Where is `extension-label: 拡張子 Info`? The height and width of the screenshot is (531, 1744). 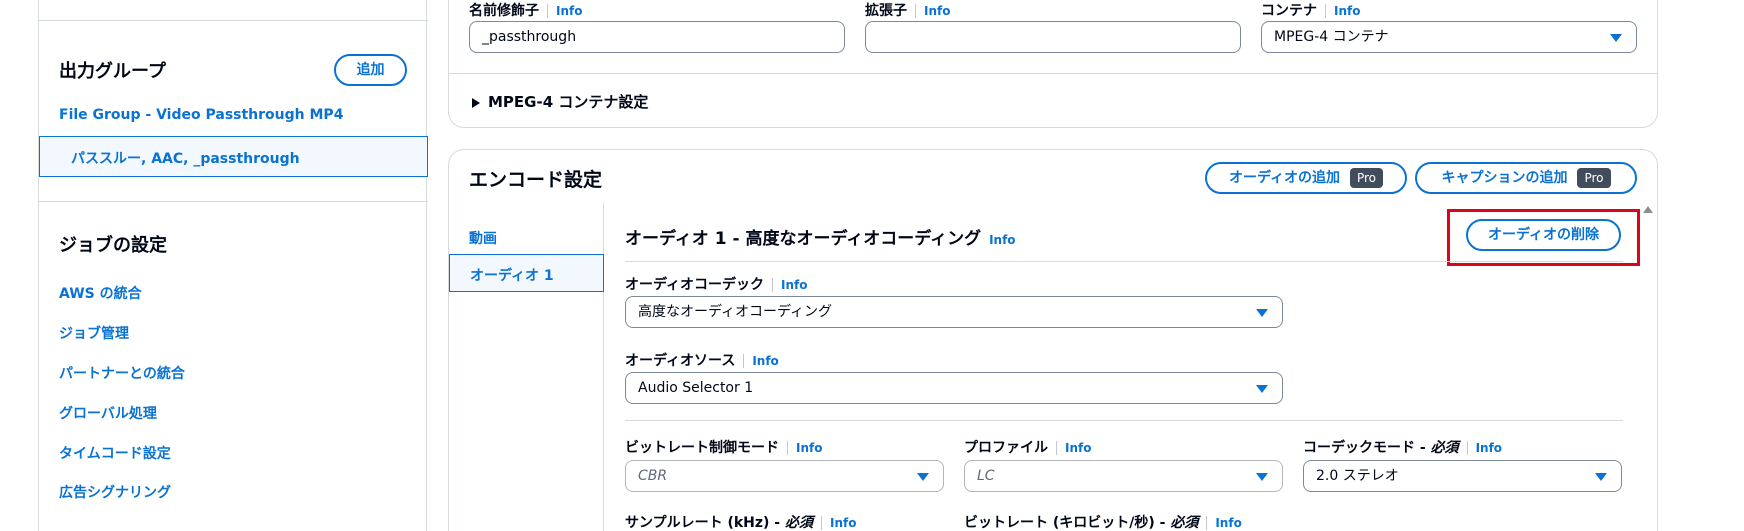
extension-label: 拡張子 Info is located at coordinates (908, 11).